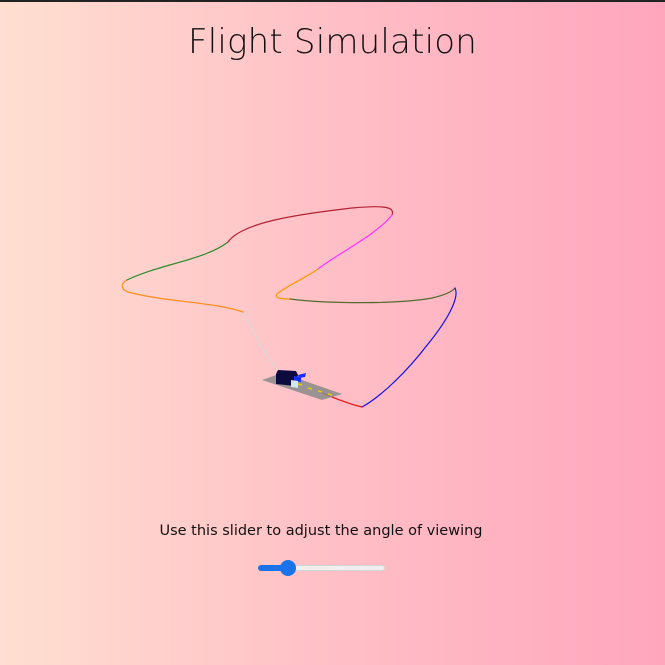 This screenshot has width=665, height=665. What do you see at coordinates (288, 568) in the screenshot?
I see `slider-thumb` at bounding box center [288, 568].